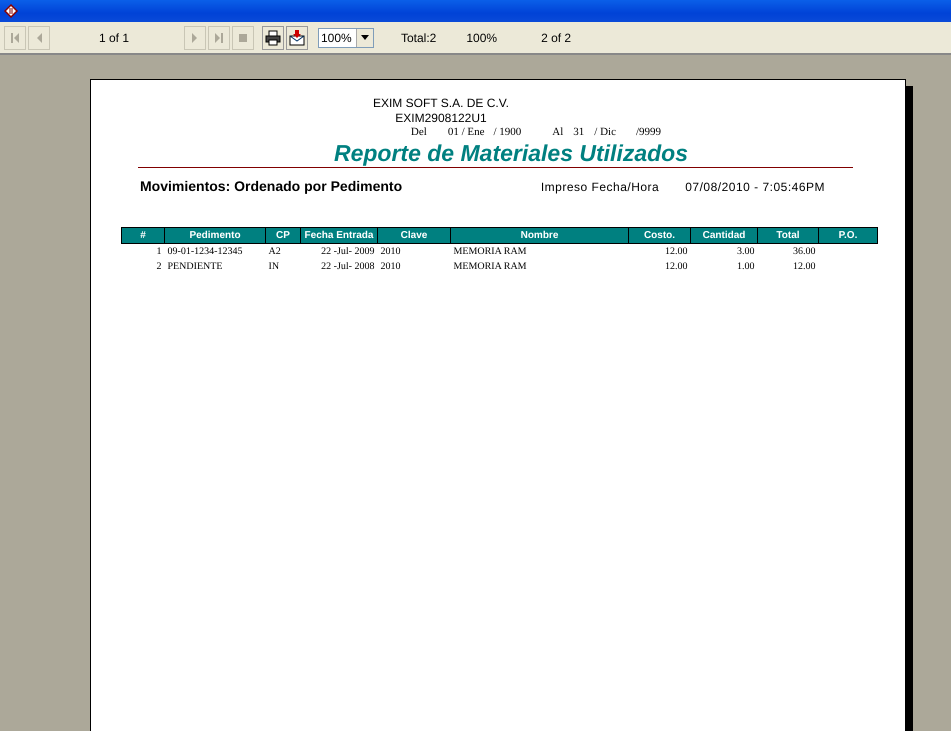  Describe the element at coordinates (788, 236) in the screenshot. I see `column-header: Total` at that location.